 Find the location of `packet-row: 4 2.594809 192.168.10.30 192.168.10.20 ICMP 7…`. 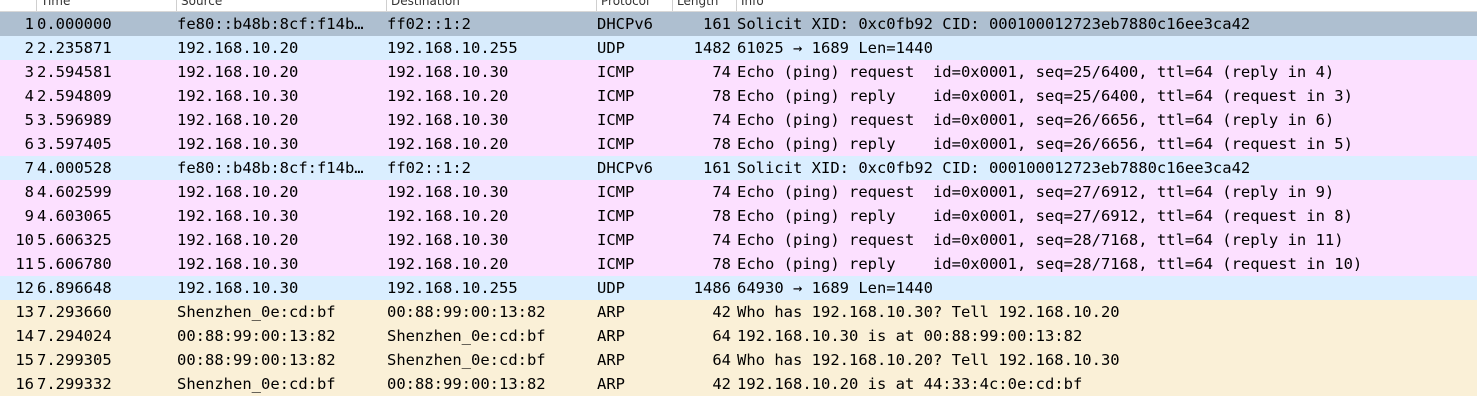

packet-row: 4 2.594809 192.168.10.30 192.168.10.20 ICMP 7… is located at coordinates (738, 96).